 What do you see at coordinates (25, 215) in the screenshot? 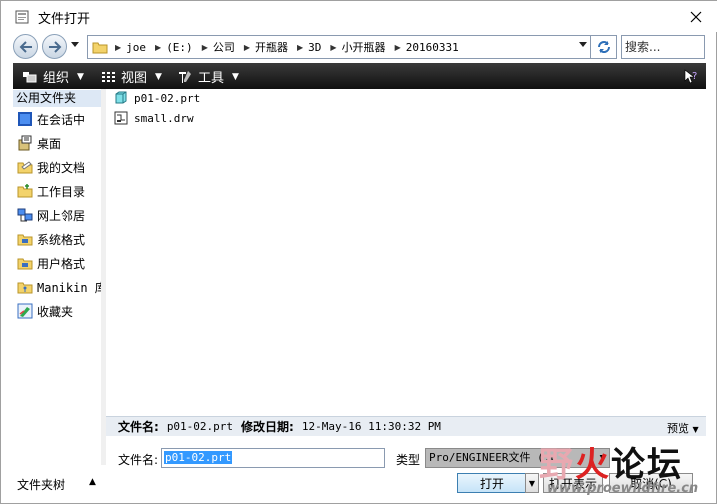
I see `network-icon` at bounding box center [25, 215].